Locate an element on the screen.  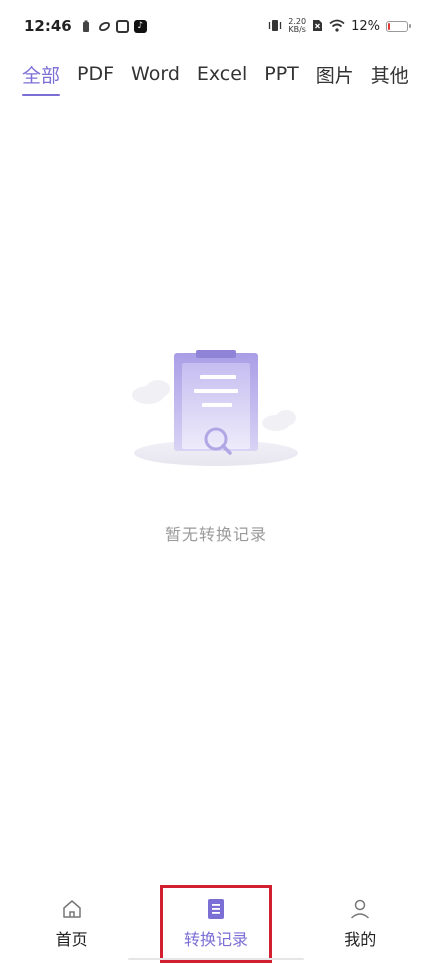
tab-1: PDF is located at coordinates (95, 74).